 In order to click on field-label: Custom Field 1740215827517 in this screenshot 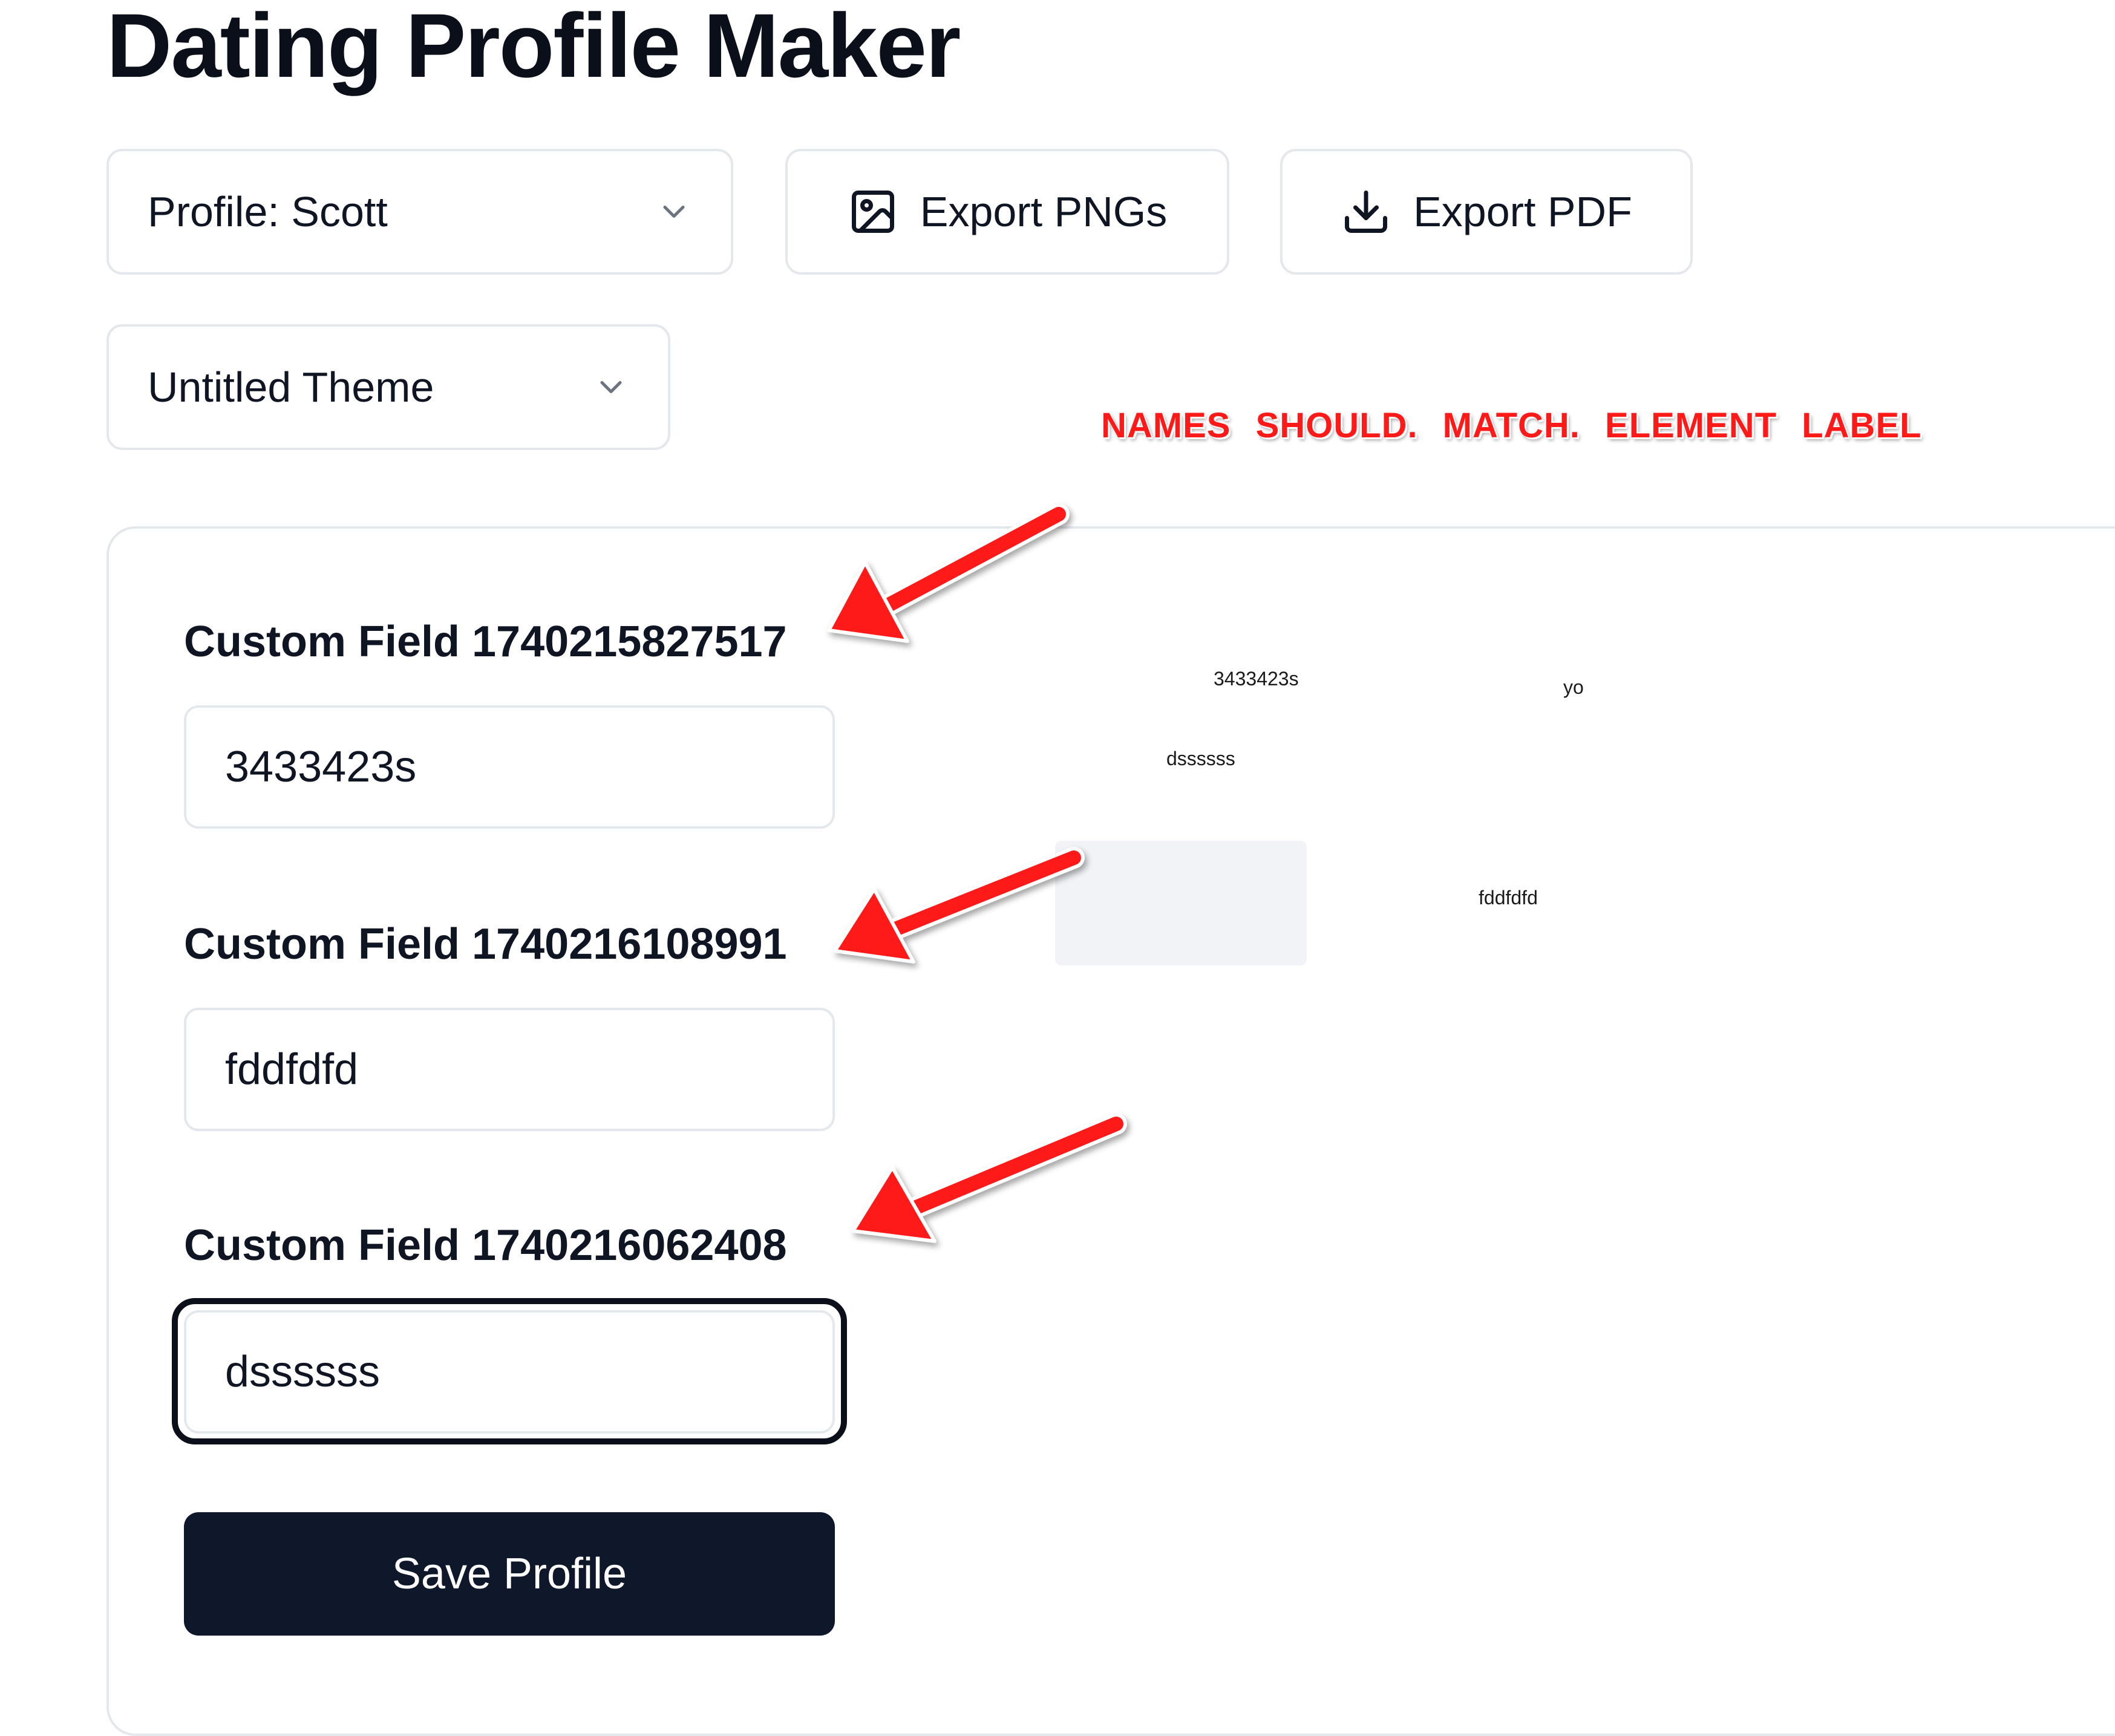, I will do `click(485, 642)`.